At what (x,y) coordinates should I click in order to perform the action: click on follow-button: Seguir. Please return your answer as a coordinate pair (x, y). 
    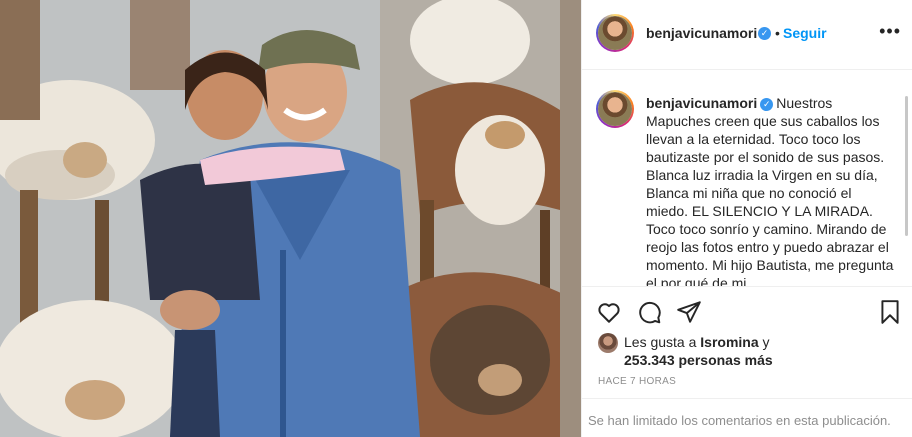
    Looking at the image, I should click on (805, 33).